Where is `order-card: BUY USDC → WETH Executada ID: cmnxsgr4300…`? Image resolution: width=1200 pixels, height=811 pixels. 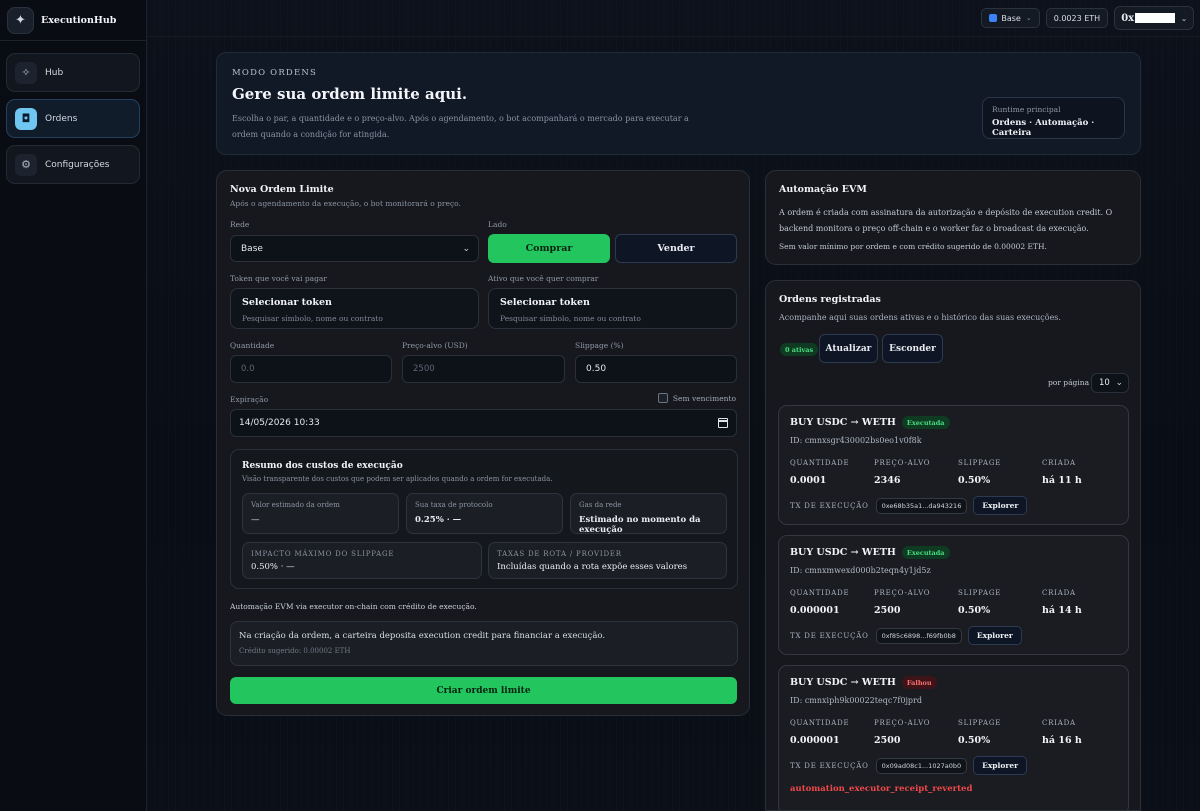
order-card: BUY USDC → WETH Executada ID: cmnxsgr4300… is located at coordinates (953, 465).